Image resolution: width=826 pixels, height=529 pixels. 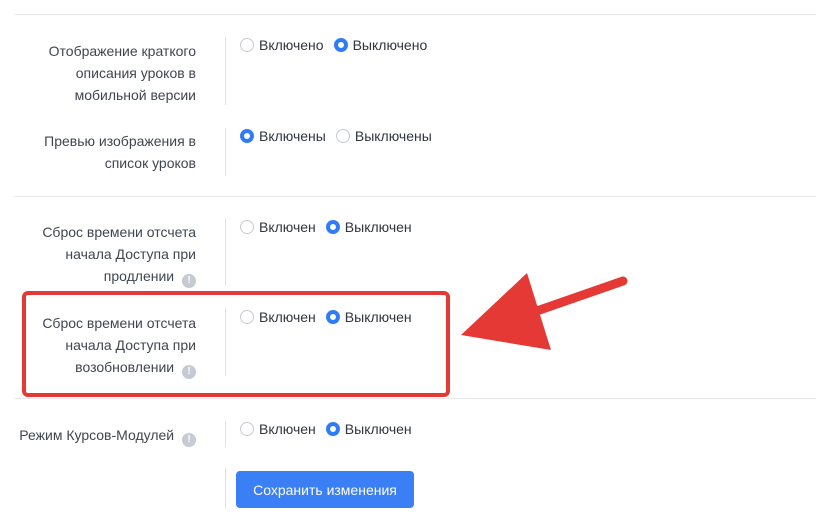 What do you see at coordinates (383, 136) in the screenshot?
I see `option-disabled: Выключены` at bounding box center [383, 136].